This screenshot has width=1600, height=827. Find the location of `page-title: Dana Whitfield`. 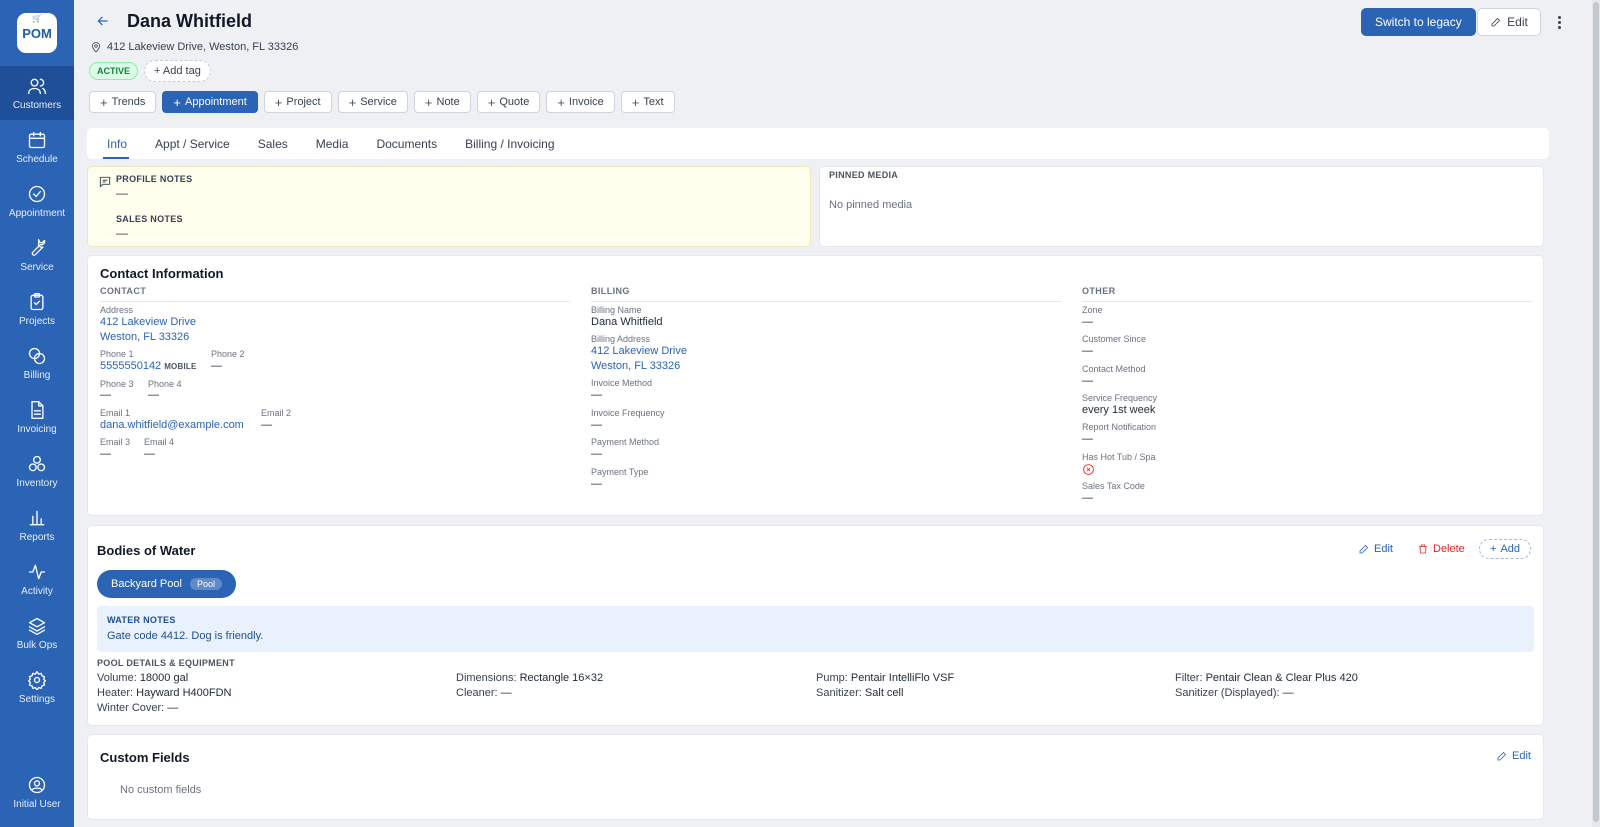

page-title: Dana Whitfield is located at coordinates (189, 21).